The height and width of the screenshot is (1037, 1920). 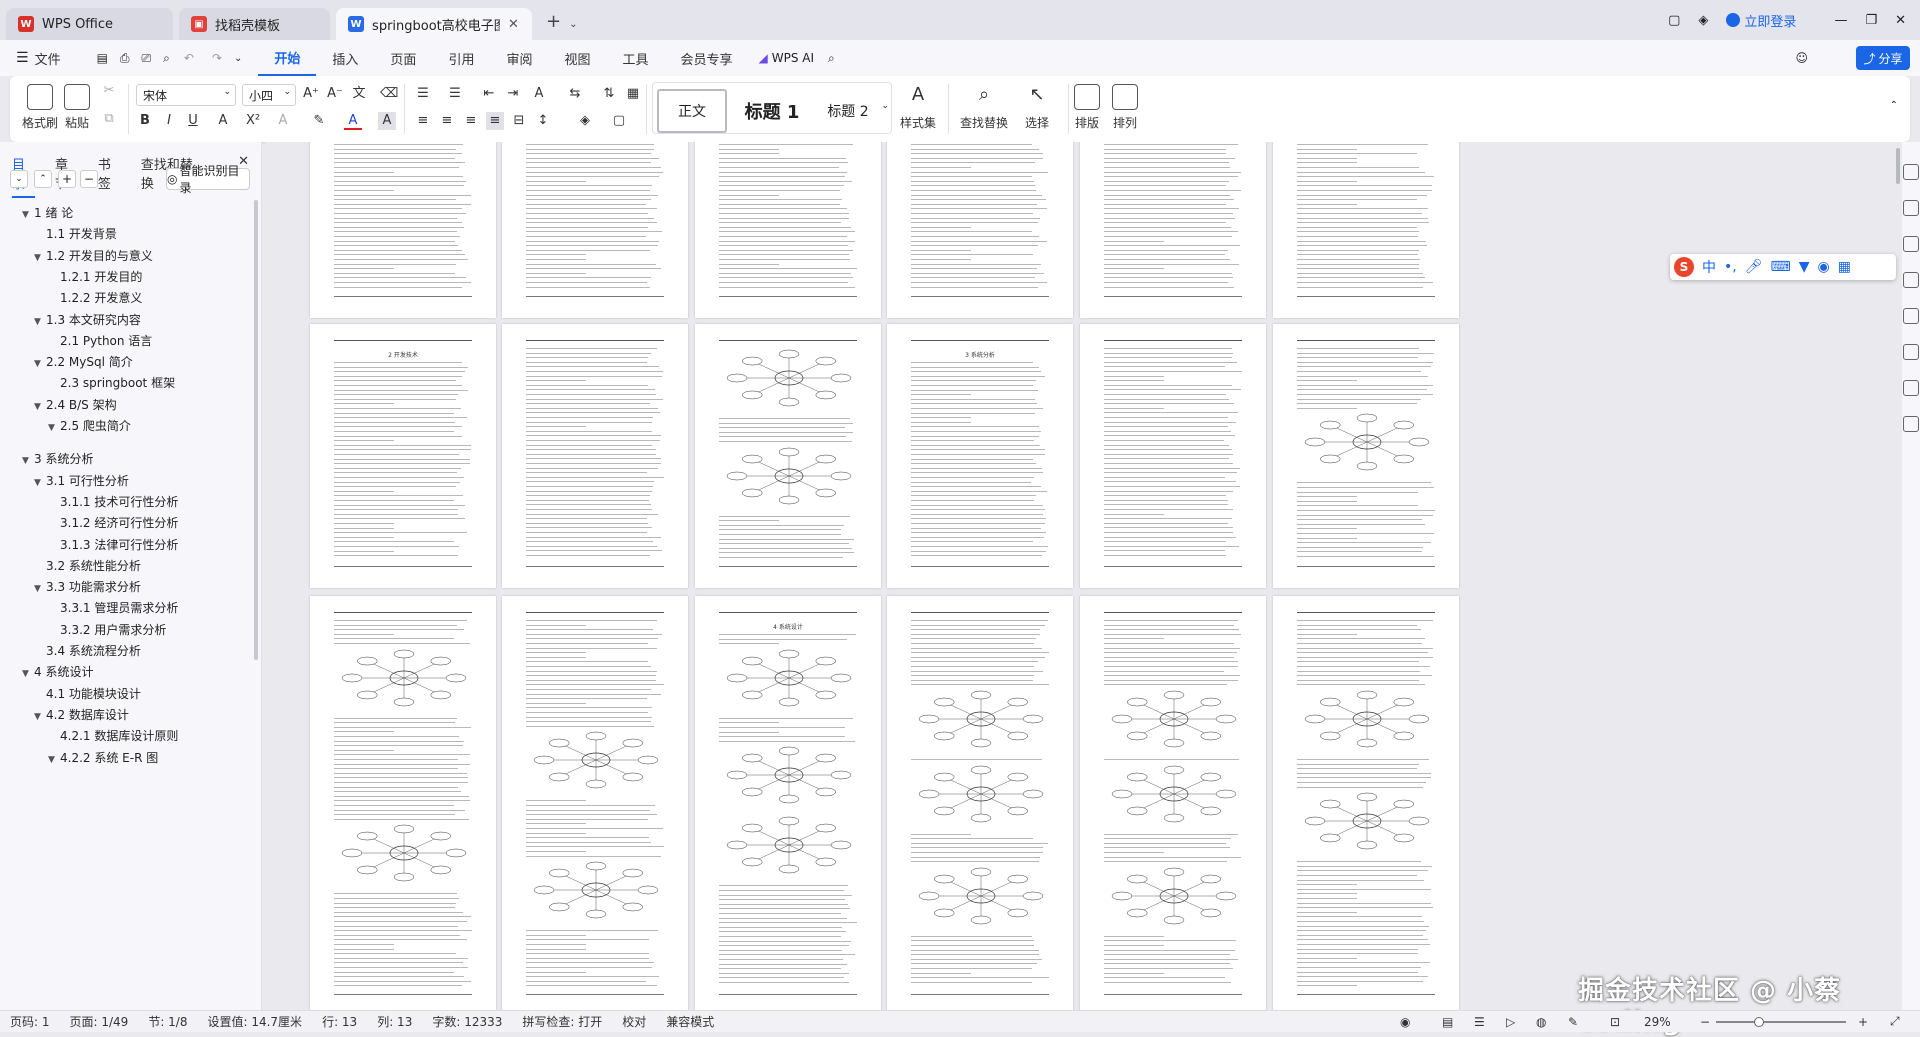 What do you see at coordinates (75, 233) in the screenshot?
I see `toc-item: 1.1 开发背景` at bounding box center [75, 233].